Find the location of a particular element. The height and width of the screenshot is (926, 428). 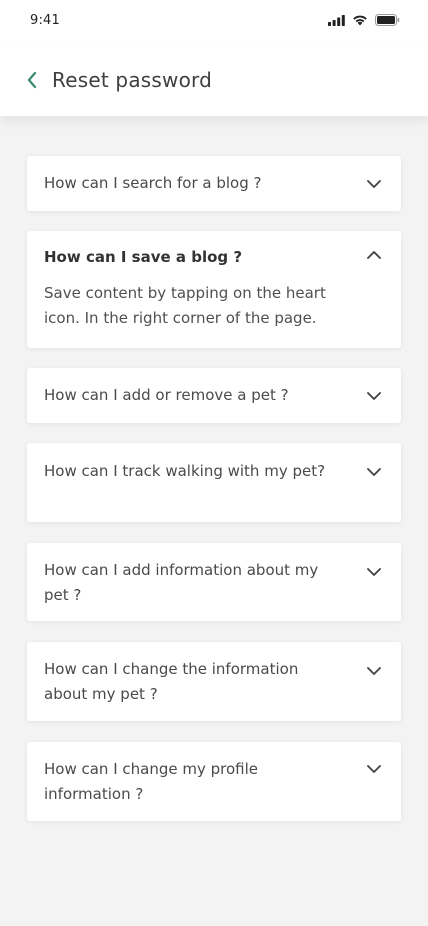

faq-item-search-blog: How can I search for a blog ? is located at coordinates (214, 183).